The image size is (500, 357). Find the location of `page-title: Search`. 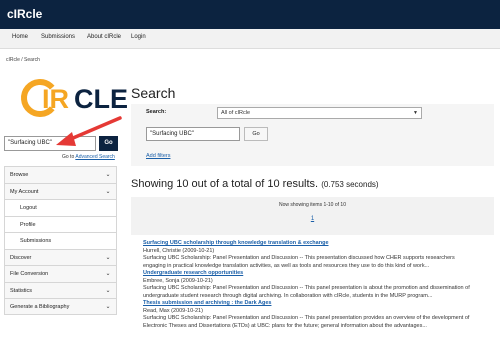

page-title: Search is located at coordinates (153, 93).